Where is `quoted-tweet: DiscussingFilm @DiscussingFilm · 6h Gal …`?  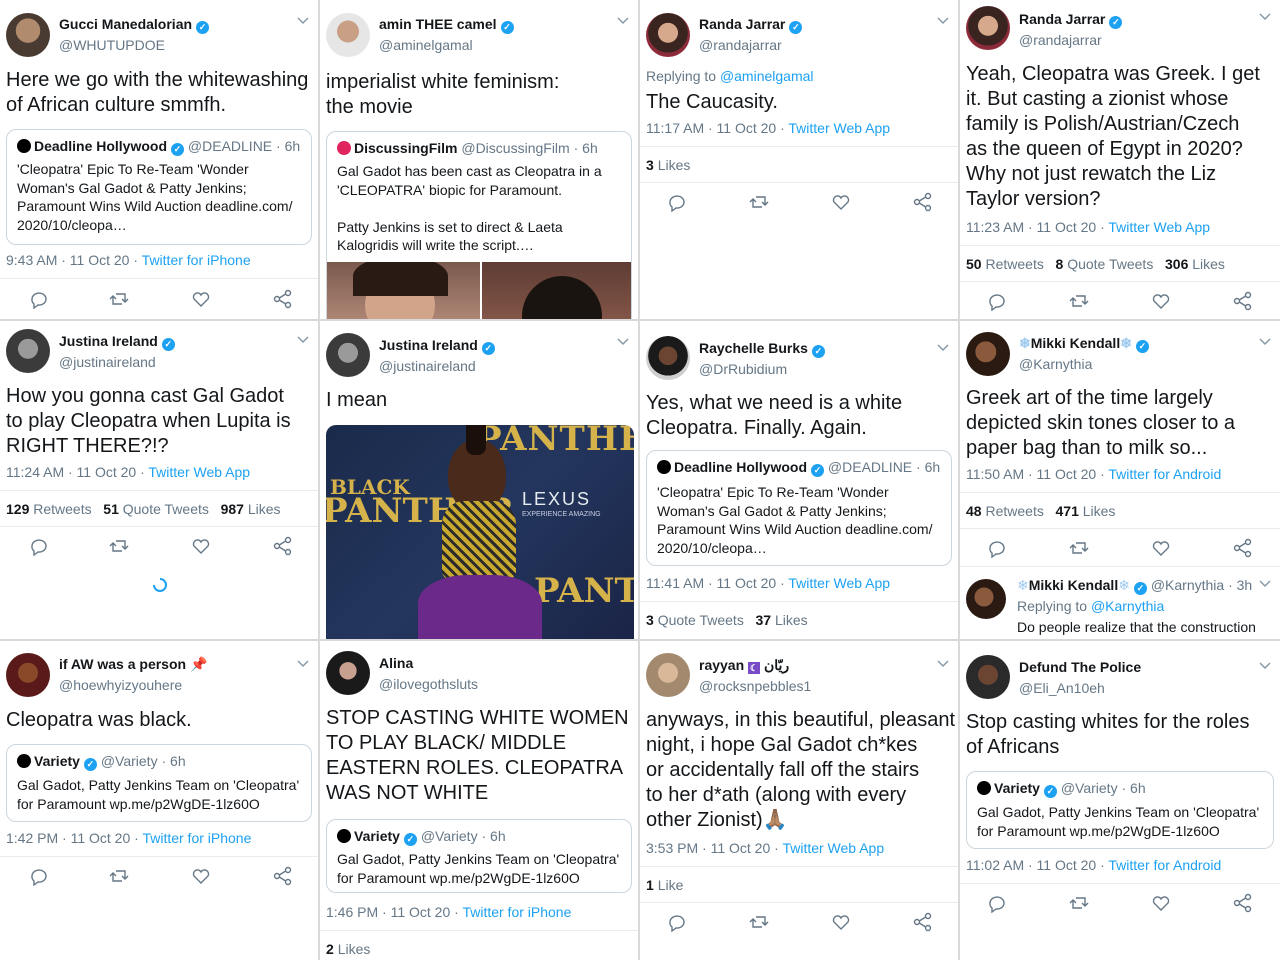
quoted-tweet: DiscussingFilm @DiscussingFilm · 6h Gal … is located at coordinates (479, 225).